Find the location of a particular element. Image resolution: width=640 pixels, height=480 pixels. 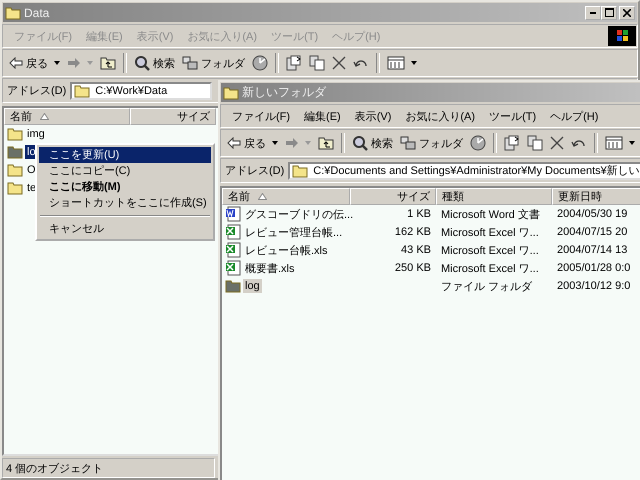

menu-item: ファイル(F) is located at coordinates (261, 116).